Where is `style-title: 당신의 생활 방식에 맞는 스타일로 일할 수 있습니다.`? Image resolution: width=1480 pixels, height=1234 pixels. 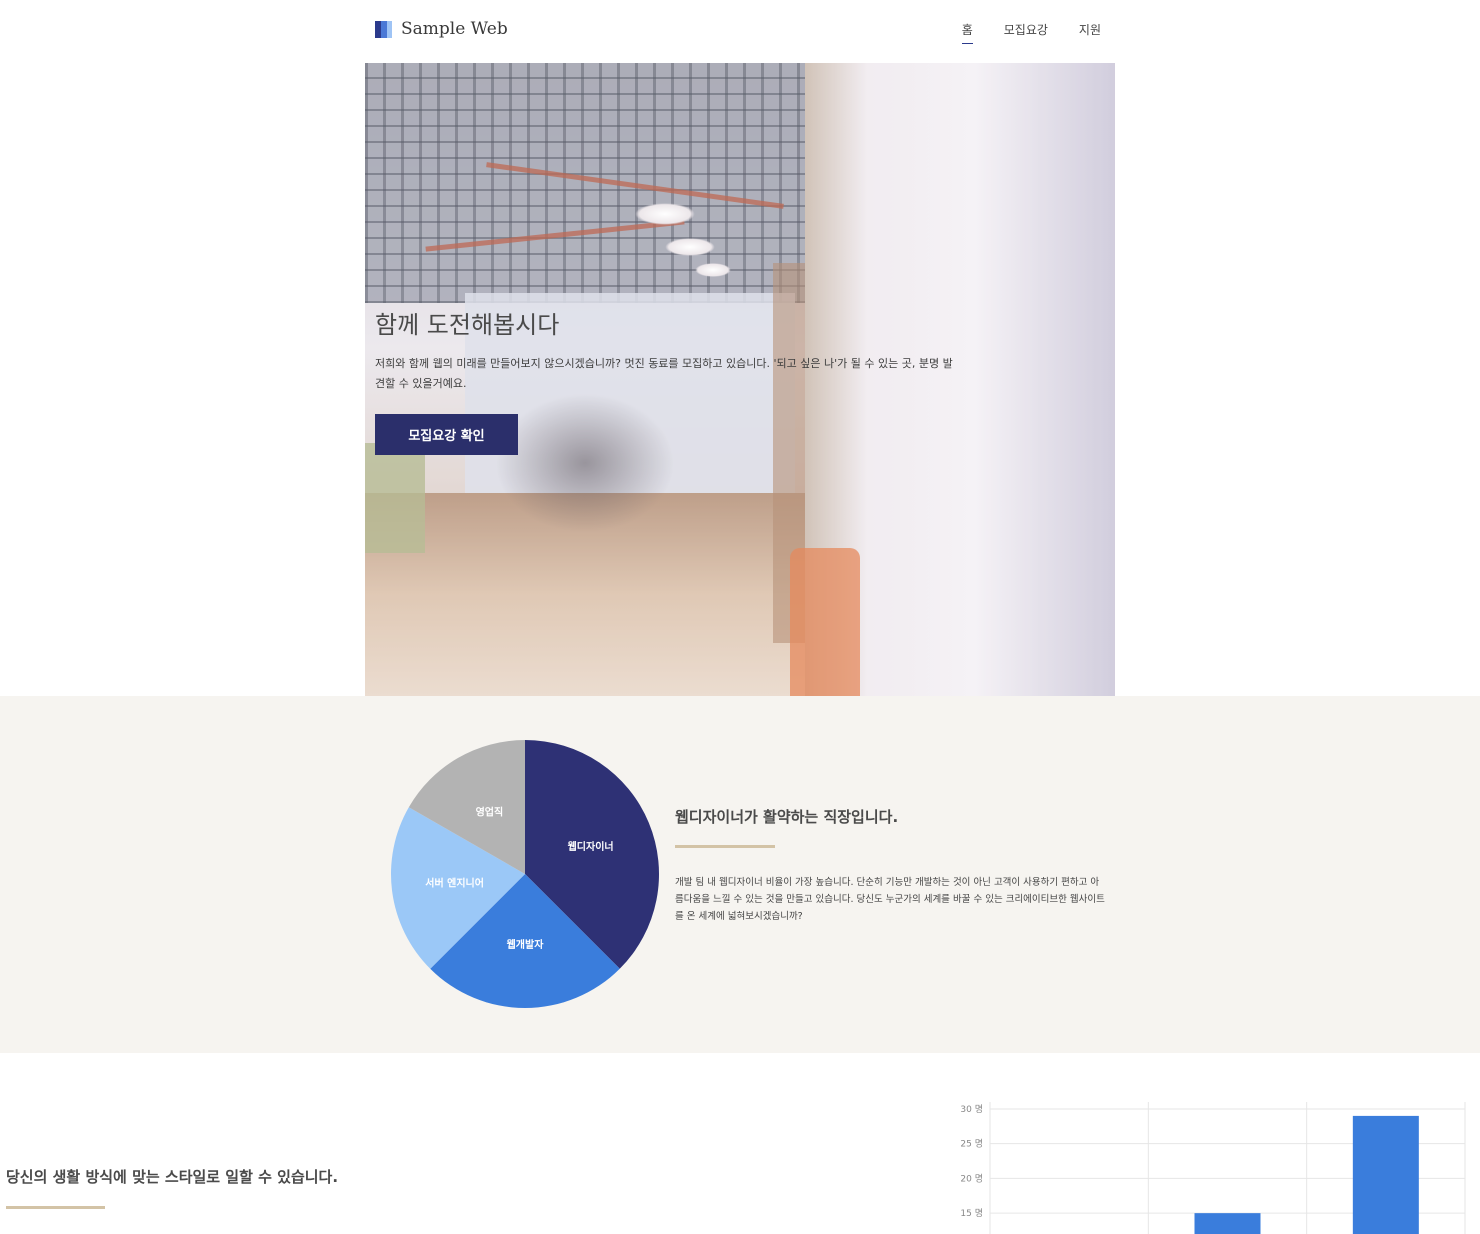 style-title: 당신의 생활 방식에 맞는 스타일로 일할 수 있습니다. is located at coordinates (172, 1177).